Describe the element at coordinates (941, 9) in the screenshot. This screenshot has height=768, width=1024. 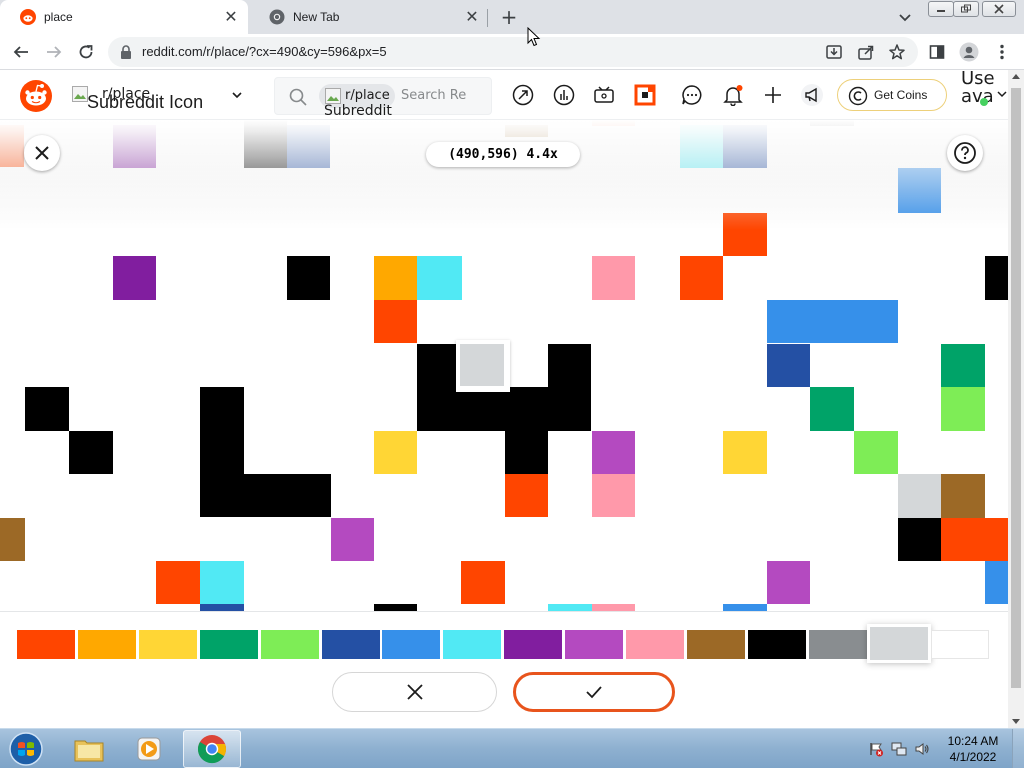
I see `window-minimize-button` at that location.